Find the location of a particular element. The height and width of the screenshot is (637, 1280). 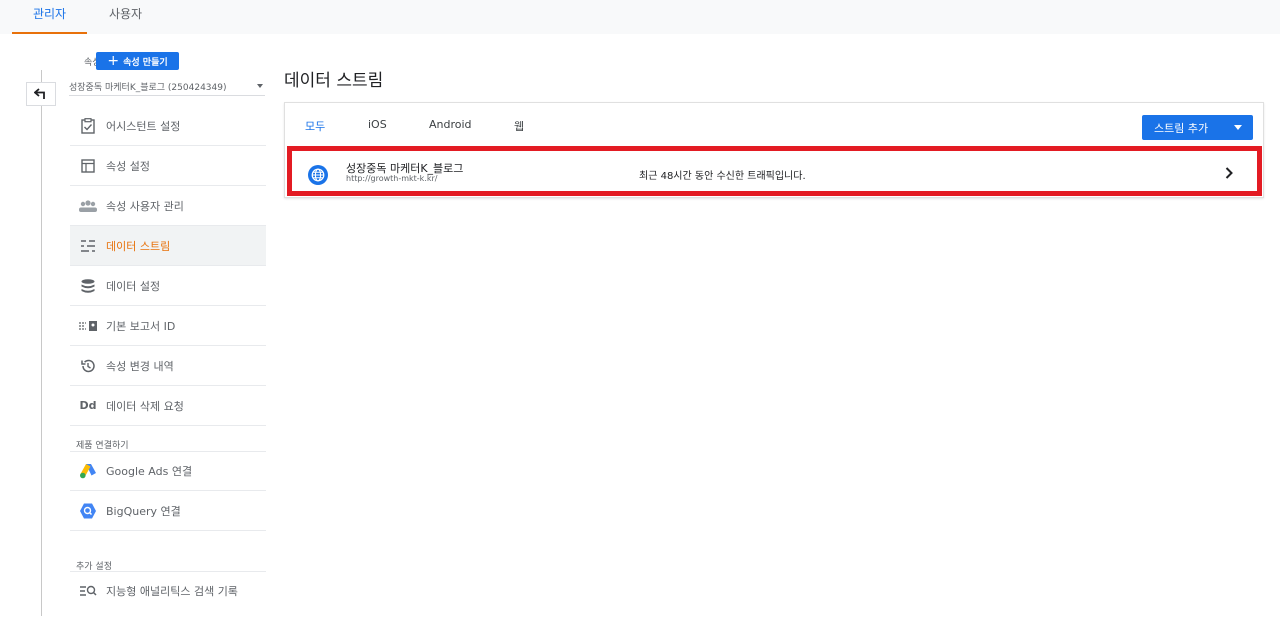

search-history-icon is located at coordinates (88, 591).